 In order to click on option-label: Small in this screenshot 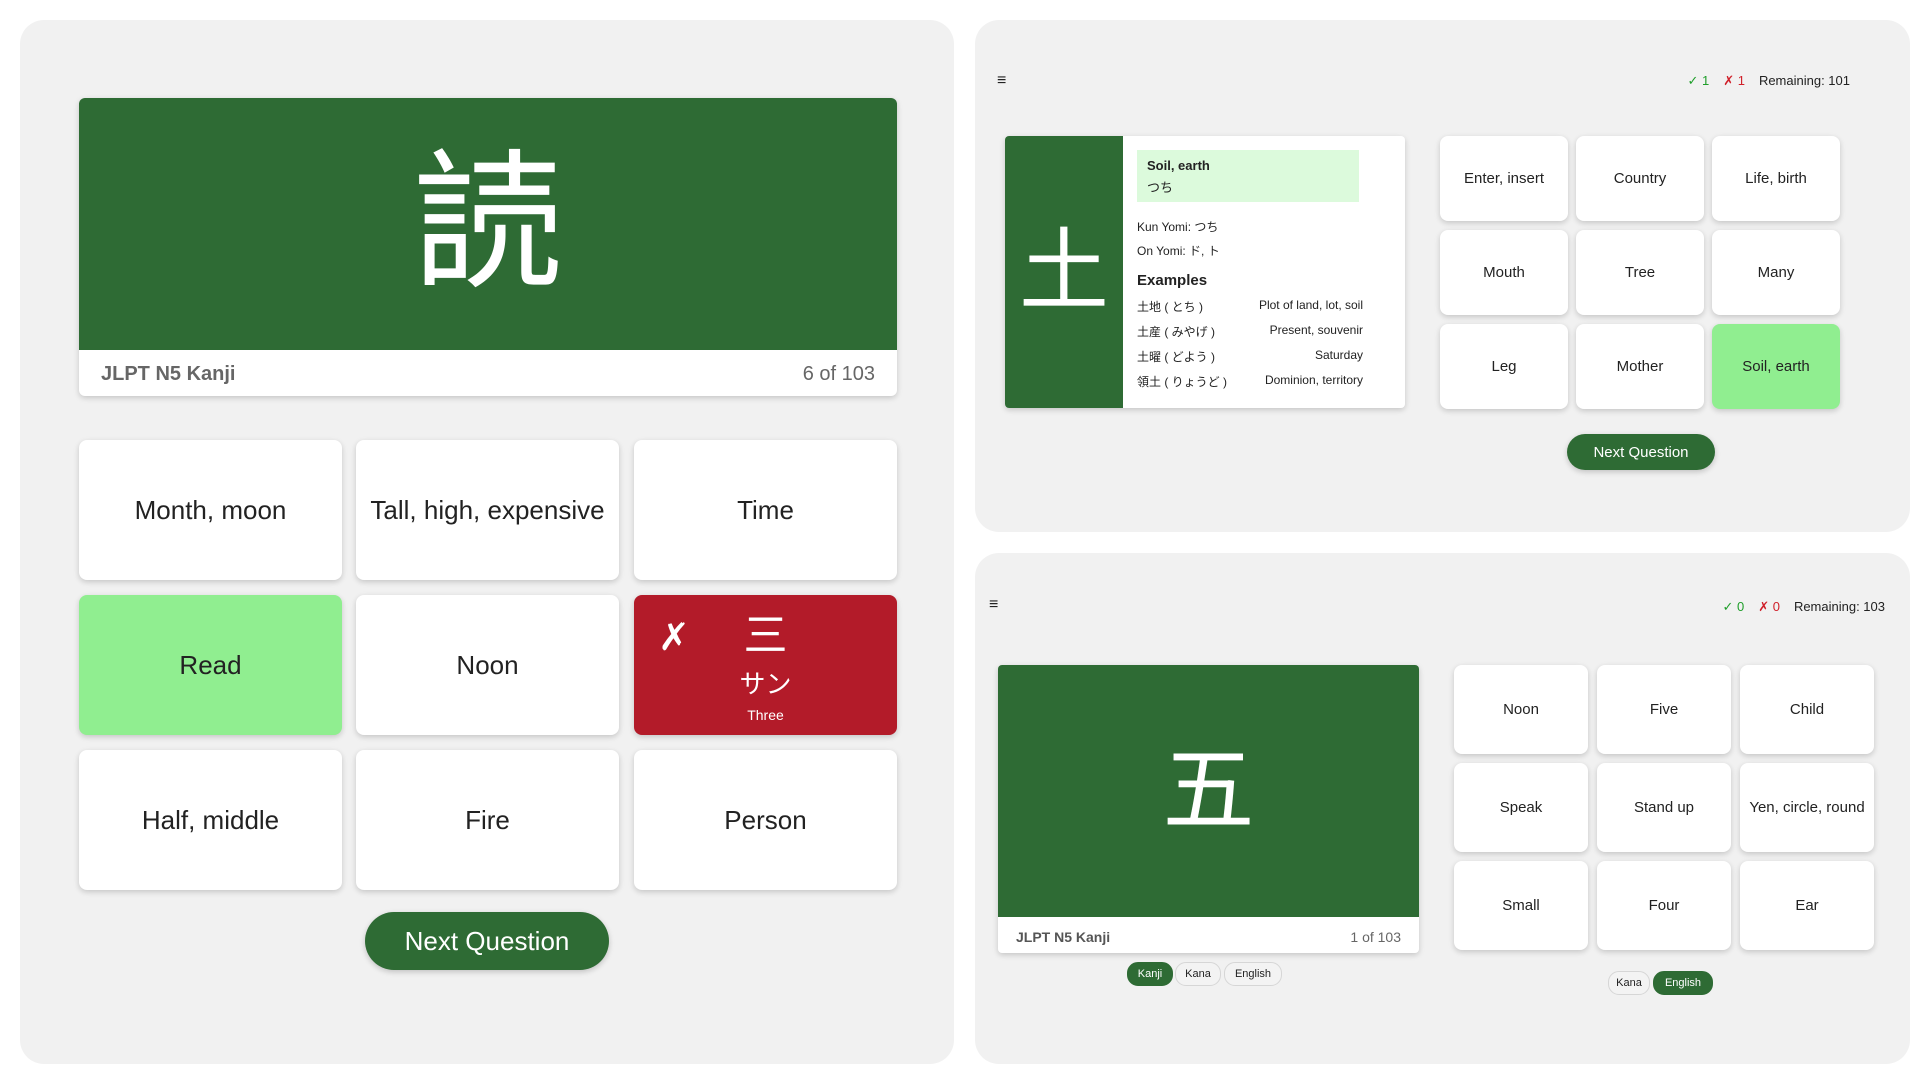, I will do `click(1521, 905)`.